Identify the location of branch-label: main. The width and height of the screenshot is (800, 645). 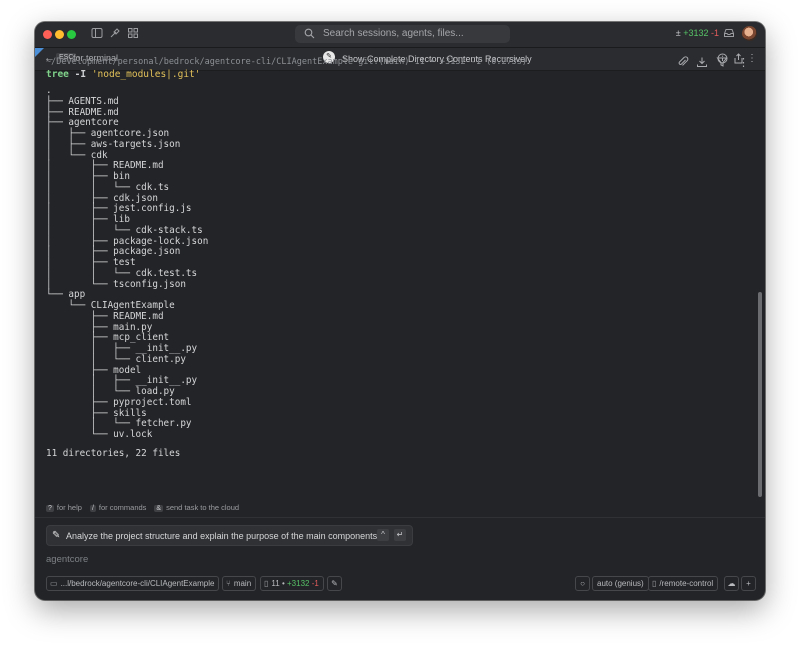
(242, 583).